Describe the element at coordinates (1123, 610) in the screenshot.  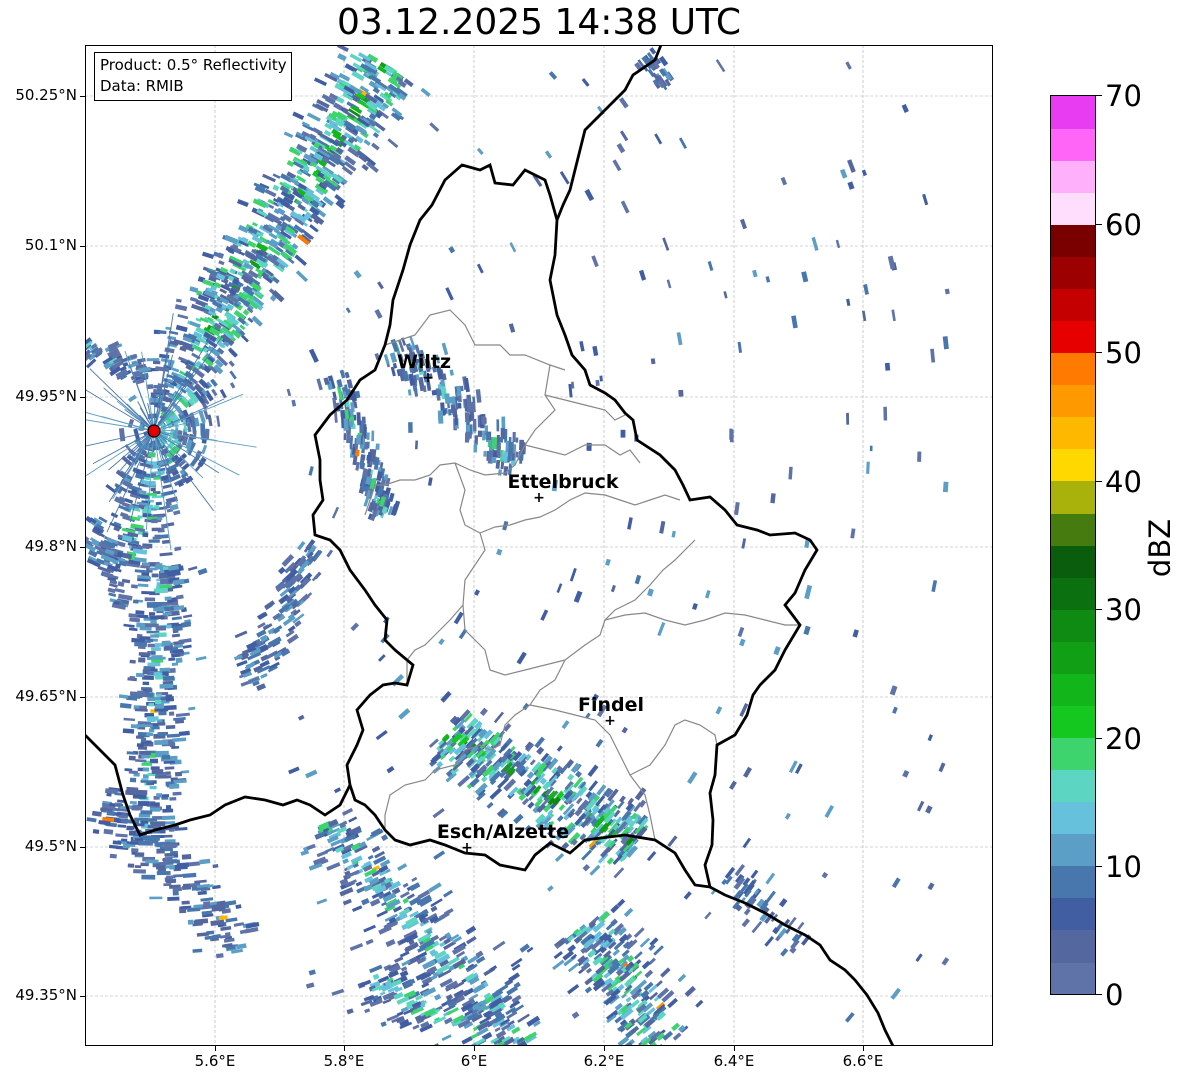
I see `colorbar-label: 30` at that location.